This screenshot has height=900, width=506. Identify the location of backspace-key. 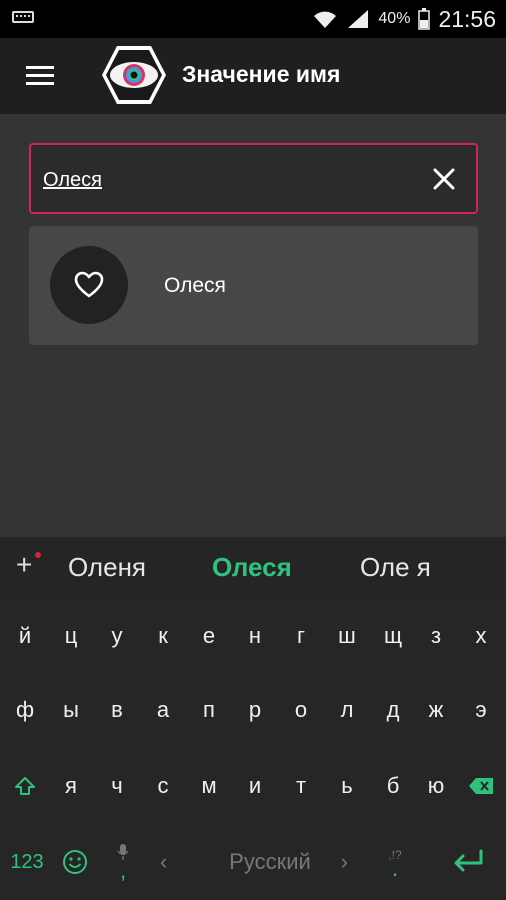
(481, 786).